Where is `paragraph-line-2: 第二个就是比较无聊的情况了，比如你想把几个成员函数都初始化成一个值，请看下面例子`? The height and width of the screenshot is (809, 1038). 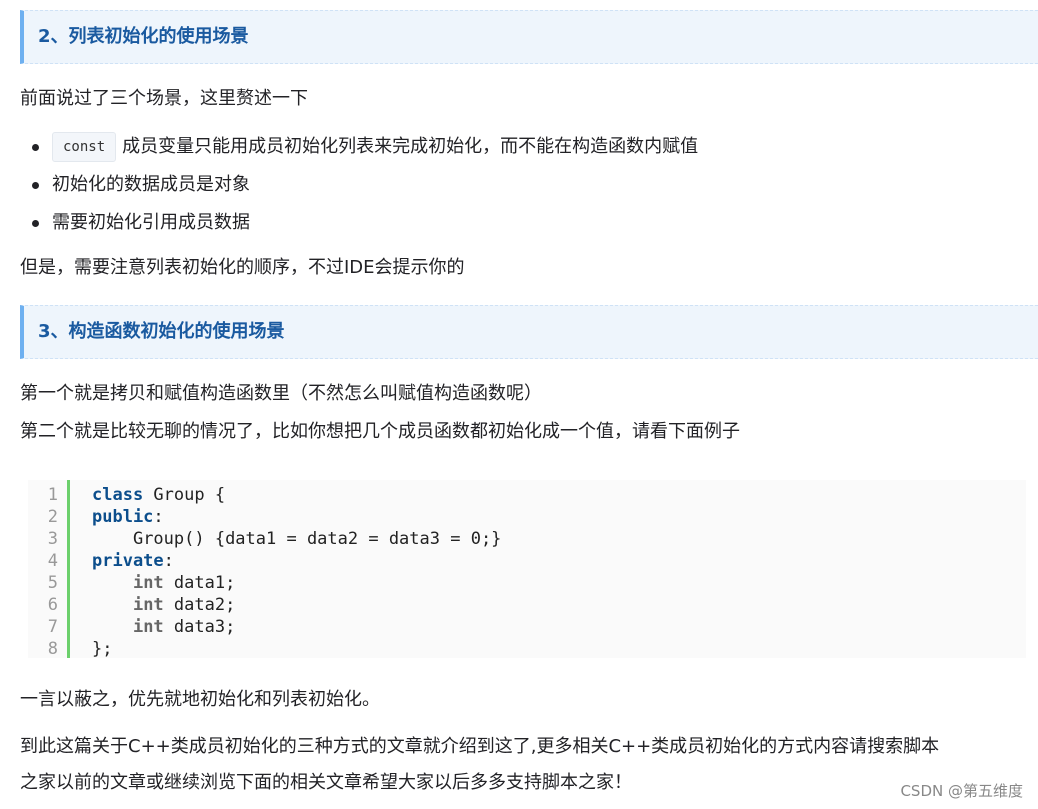 paragraph-line-2: 第二个就是比较无聊的情况了，比如你想把几个成员函数都初始化成一个值，请看下面例子 is located at coordinates (380, 431).